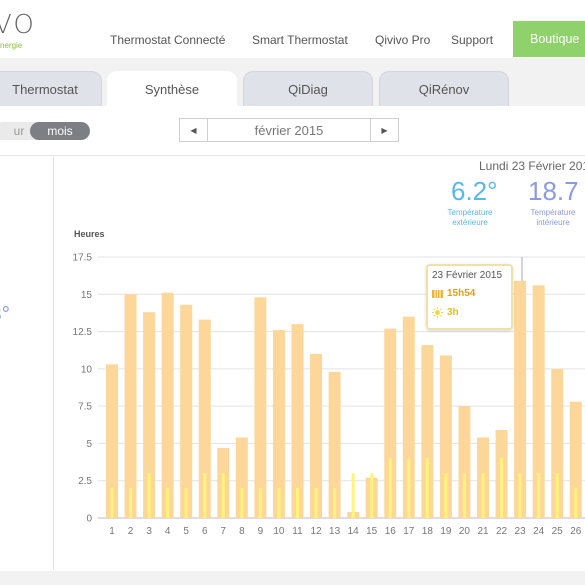 The height and width of the screenshot is (585, 585). What do you see at coordinates (391, 531) in the screenshot?
I see `x-tick-label: 16` at bounding box center [391, 531].